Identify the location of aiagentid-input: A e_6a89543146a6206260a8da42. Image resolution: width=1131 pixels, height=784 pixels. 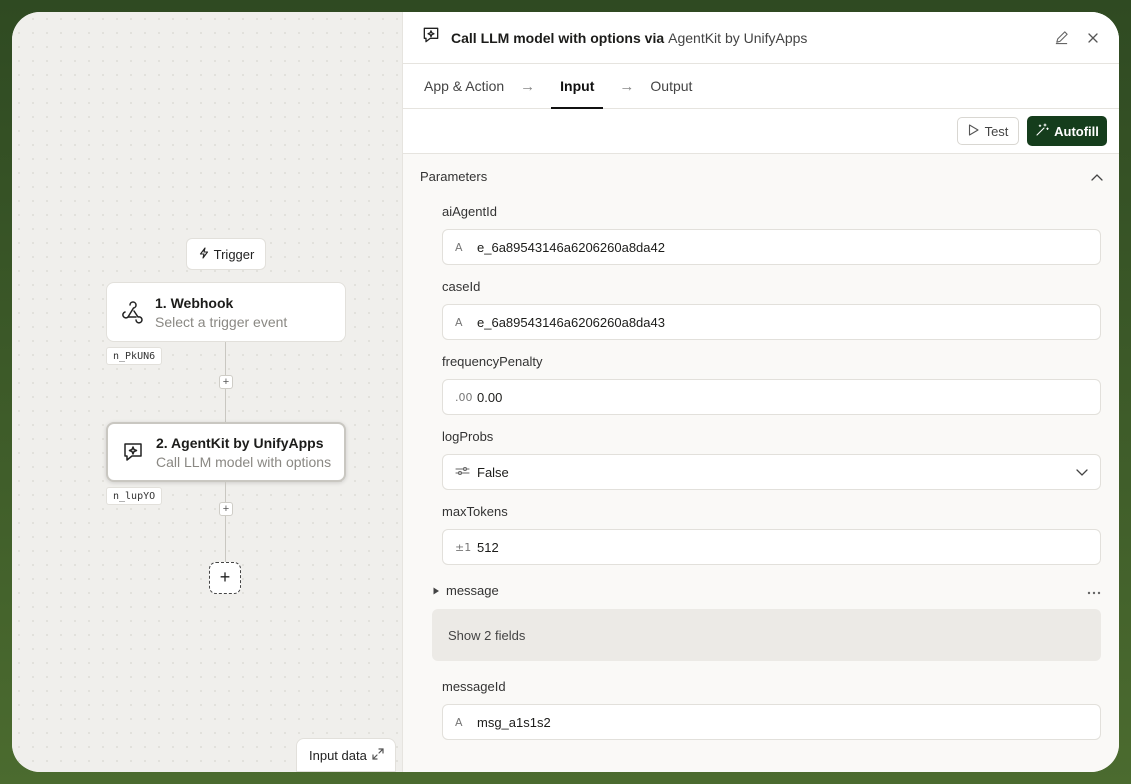
(771, 247).